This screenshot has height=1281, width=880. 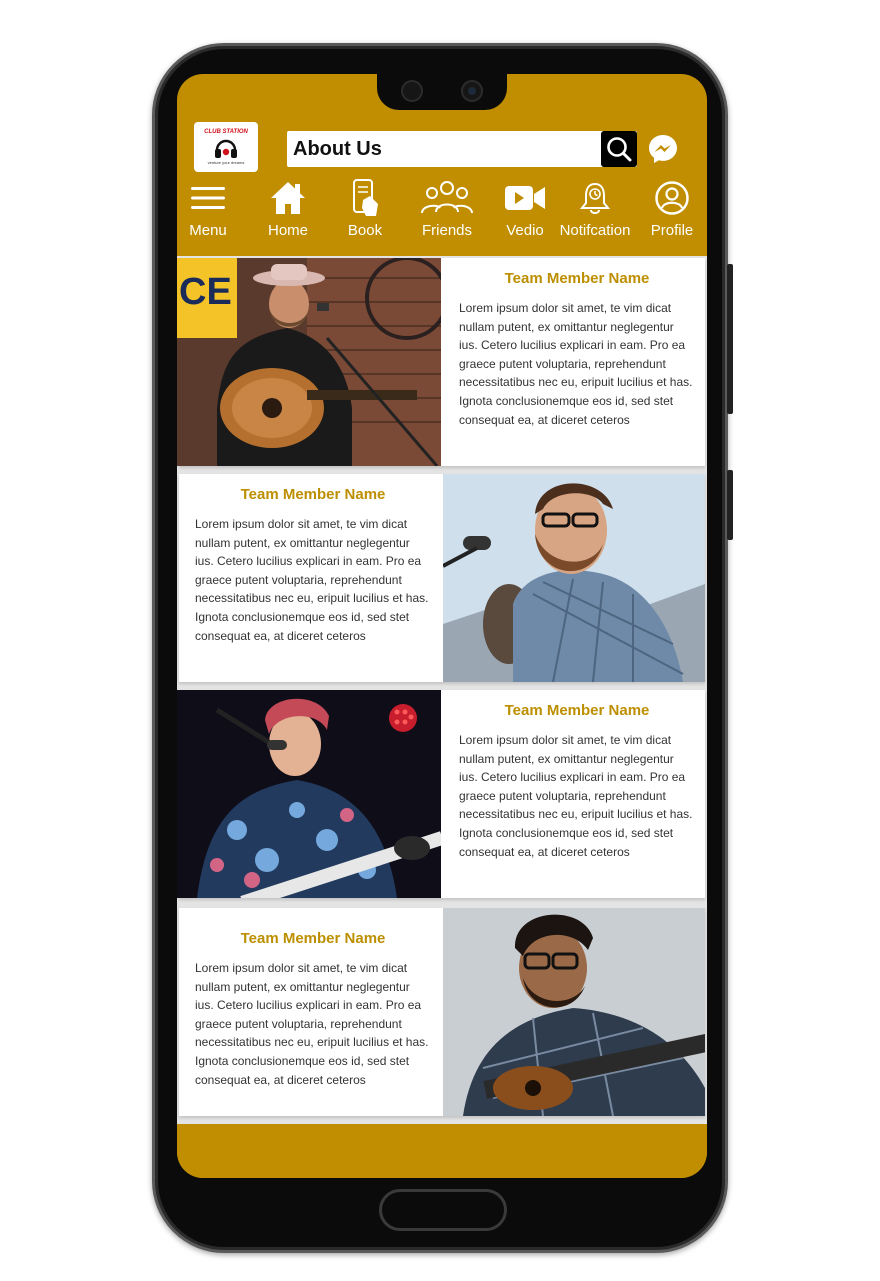 I want to click on top-bar: CLUB STATION venture your dreams, so click(x=442, y=150).